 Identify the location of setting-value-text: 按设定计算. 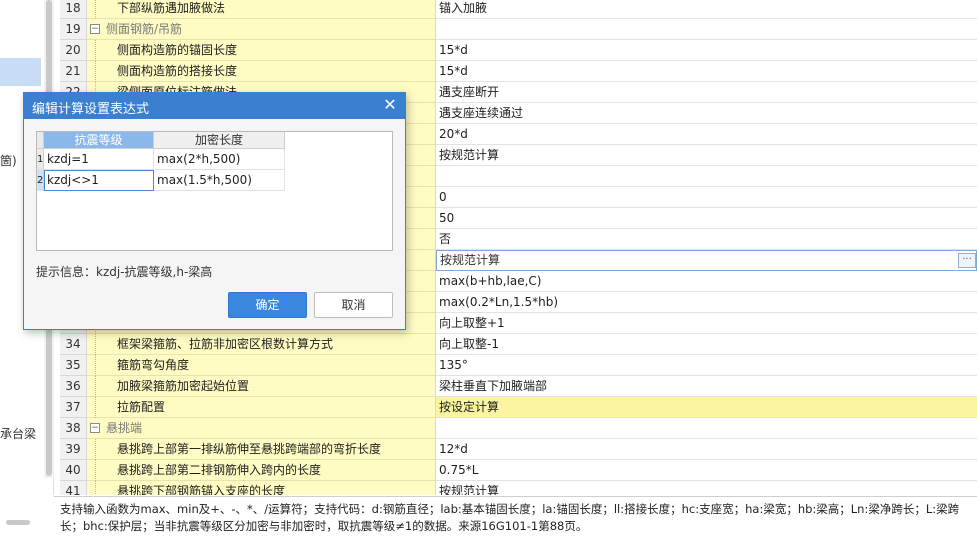
(469, 407).